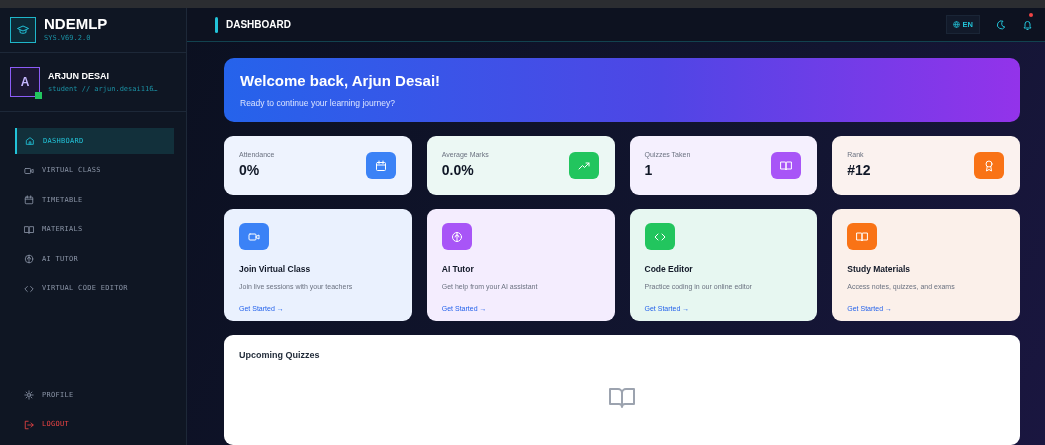 Image resolution: width=1045 pixels, height=445 pixels. Describe the element at coordinates (280, 355) in the screenshot. I see `section-title: Upcoming Quizzes` at that location.